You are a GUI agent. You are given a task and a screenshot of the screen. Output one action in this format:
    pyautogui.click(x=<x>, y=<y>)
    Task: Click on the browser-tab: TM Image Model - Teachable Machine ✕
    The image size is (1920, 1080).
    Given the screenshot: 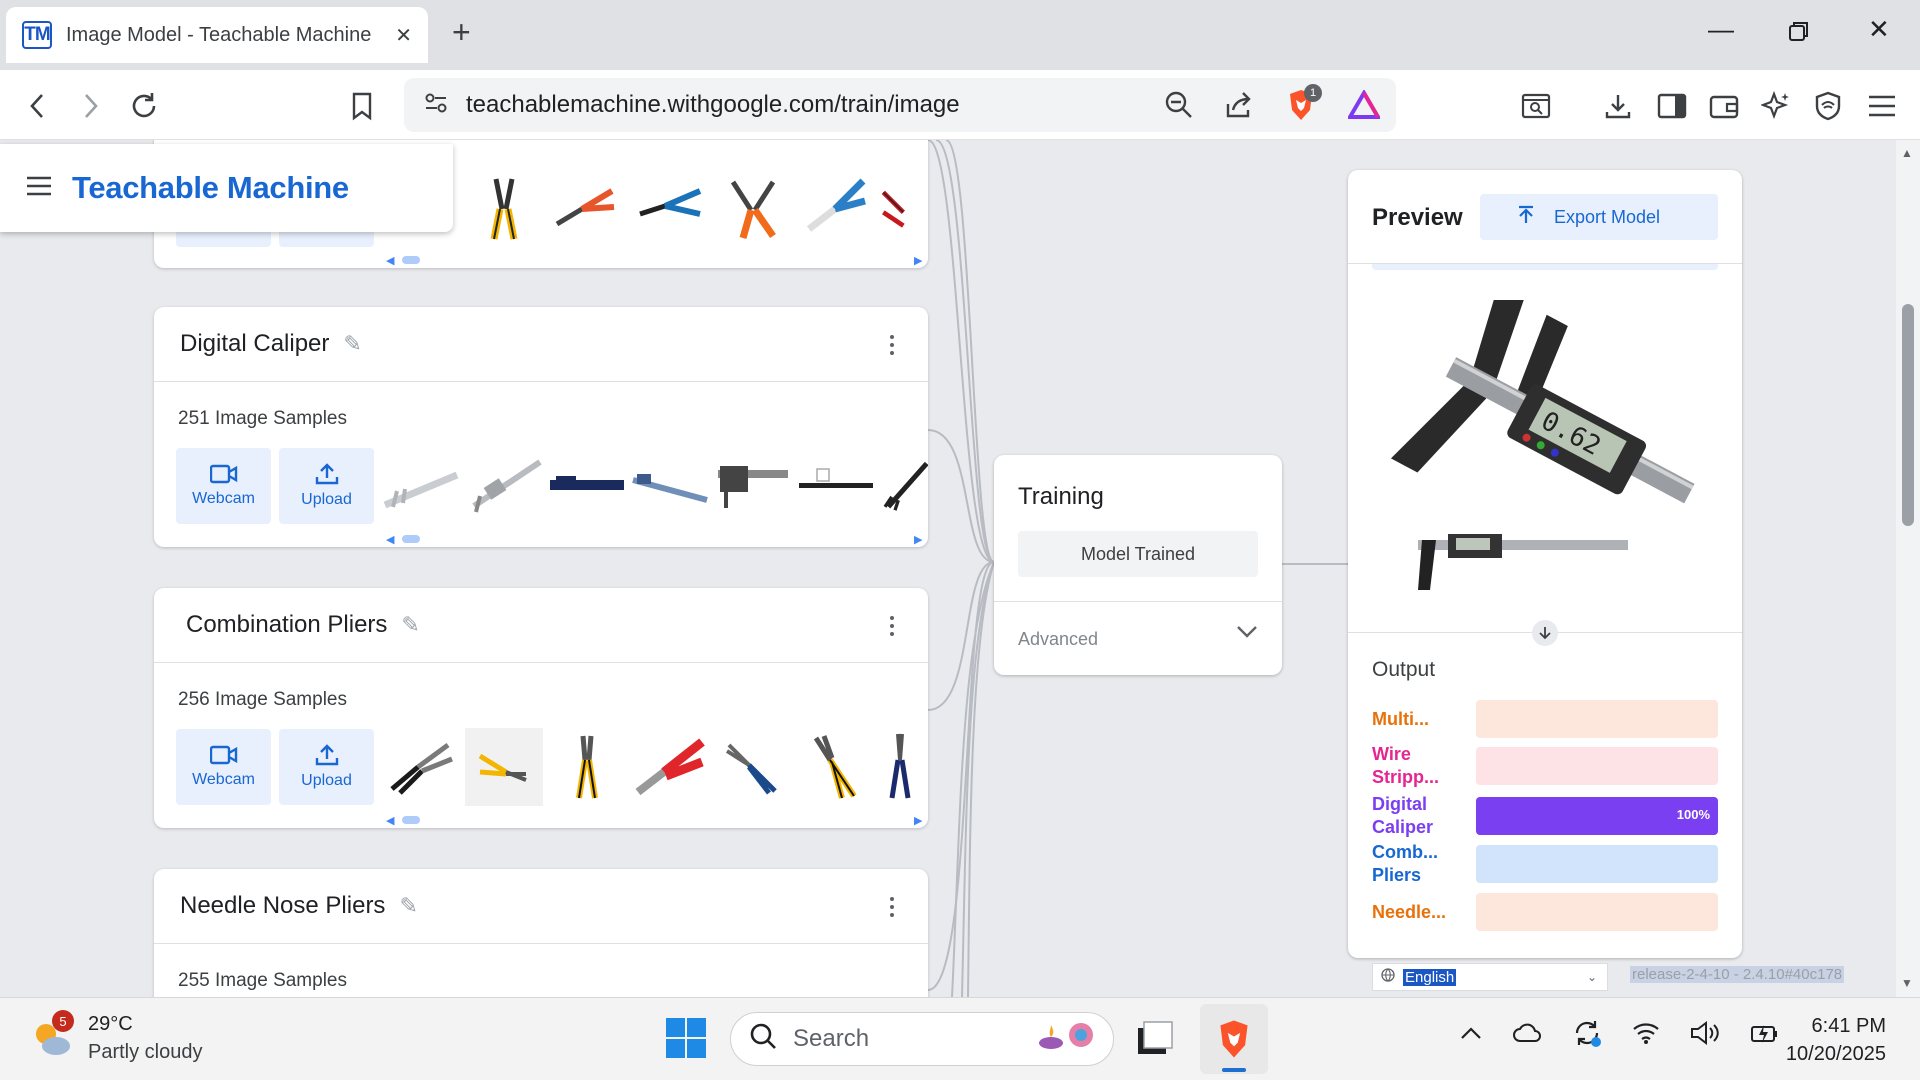 What is the action you would take?
    pyautogui.click(x=217, y=35)
    